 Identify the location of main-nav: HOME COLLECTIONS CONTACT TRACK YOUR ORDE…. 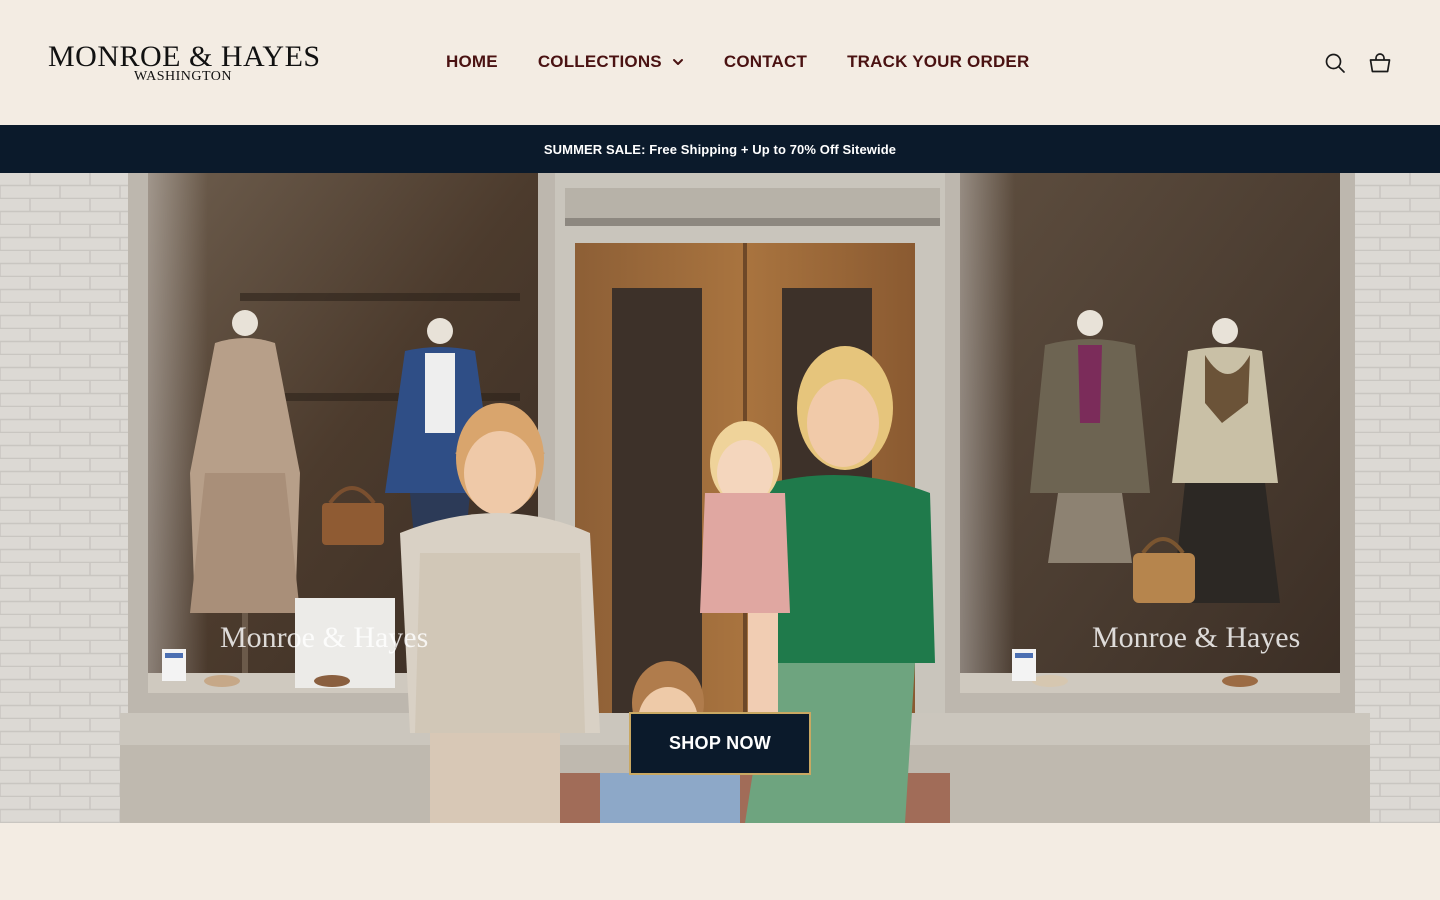
(737, 62).